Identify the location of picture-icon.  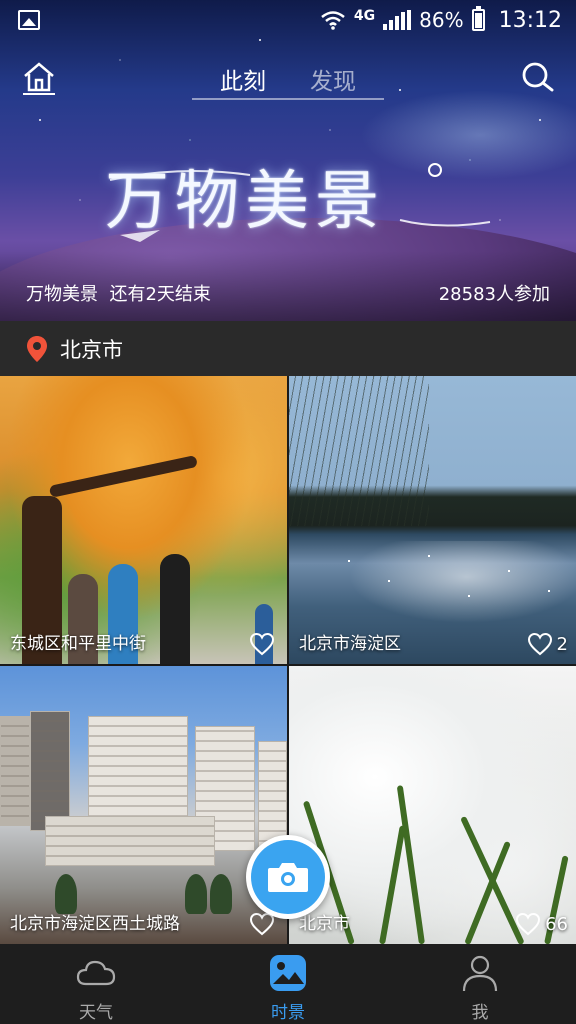
(288, 973).